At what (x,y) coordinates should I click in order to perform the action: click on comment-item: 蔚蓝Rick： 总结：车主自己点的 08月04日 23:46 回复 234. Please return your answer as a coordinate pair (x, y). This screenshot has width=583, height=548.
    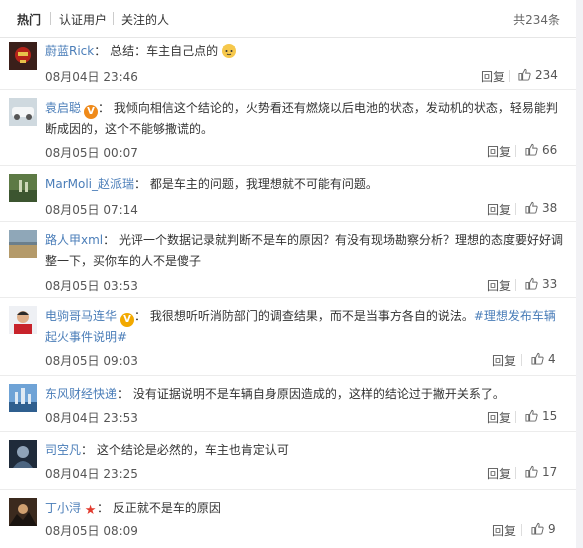
    Looking at the image, I should click on (288, 64).